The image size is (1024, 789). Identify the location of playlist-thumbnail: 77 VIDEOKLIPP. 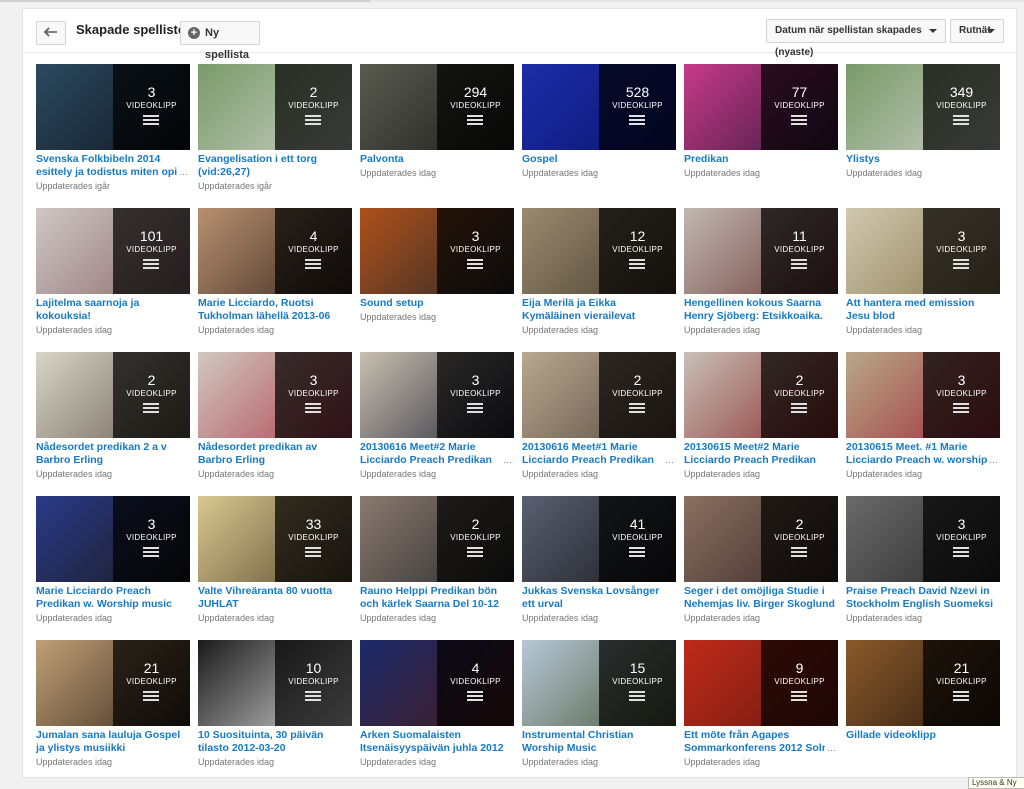
(761, 107).